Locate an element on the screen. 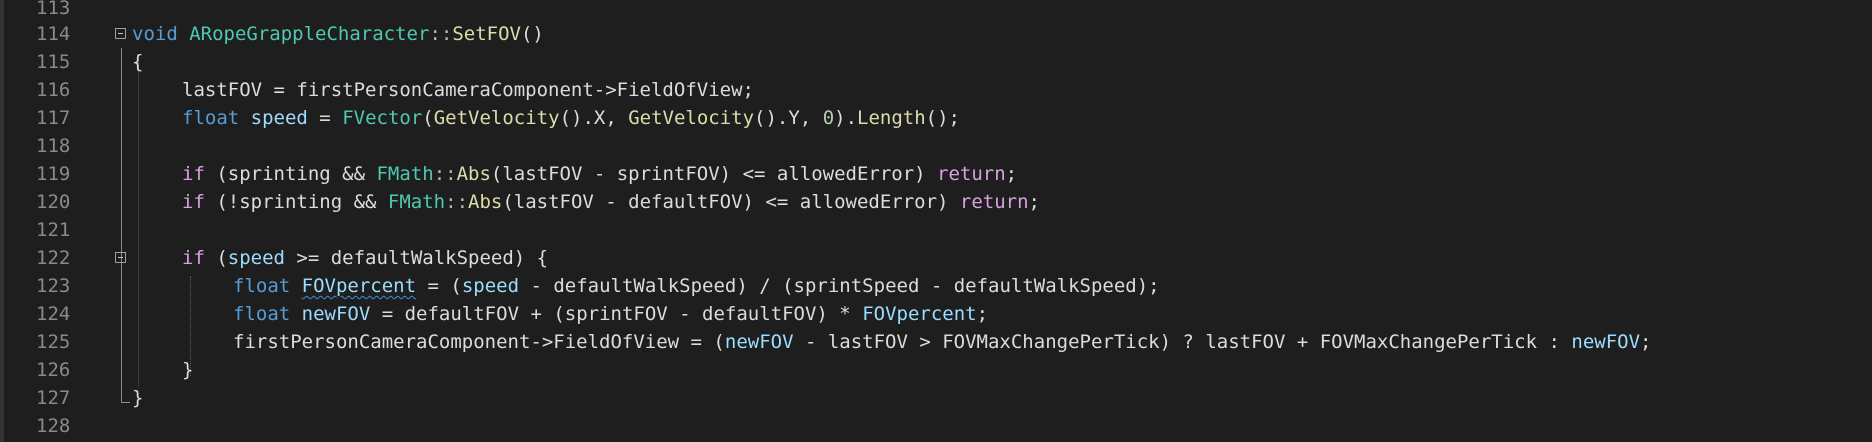 This screenshot has width=1872, height=442. code-line-115: 115 { is located at coordinates (936, 62).